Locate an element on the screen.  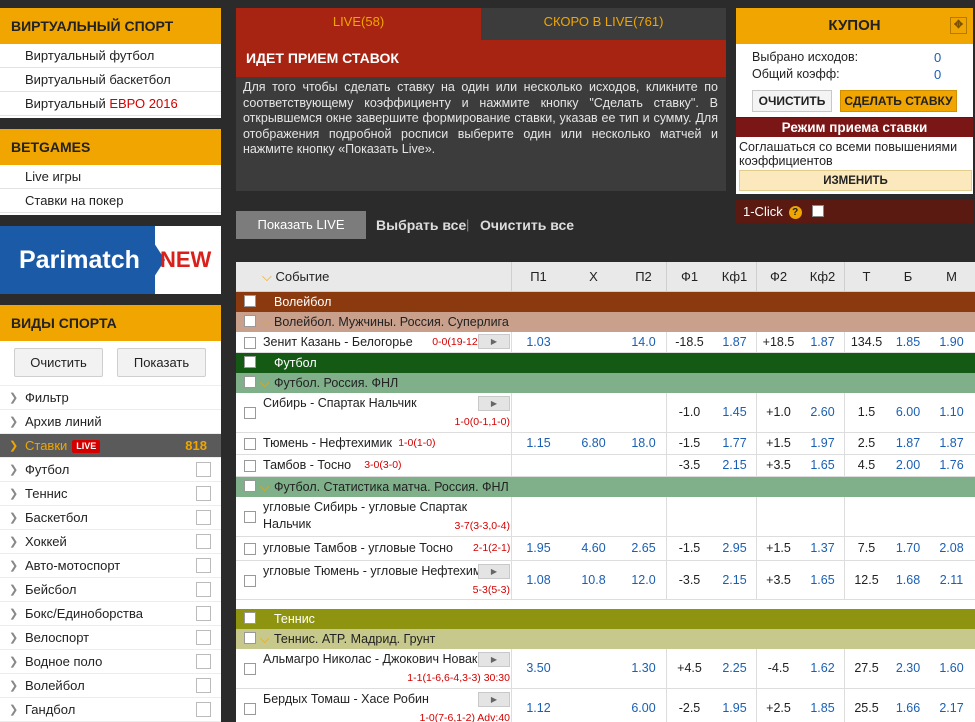
odds-cell: 10.8 is located at coordinates (593, 580).